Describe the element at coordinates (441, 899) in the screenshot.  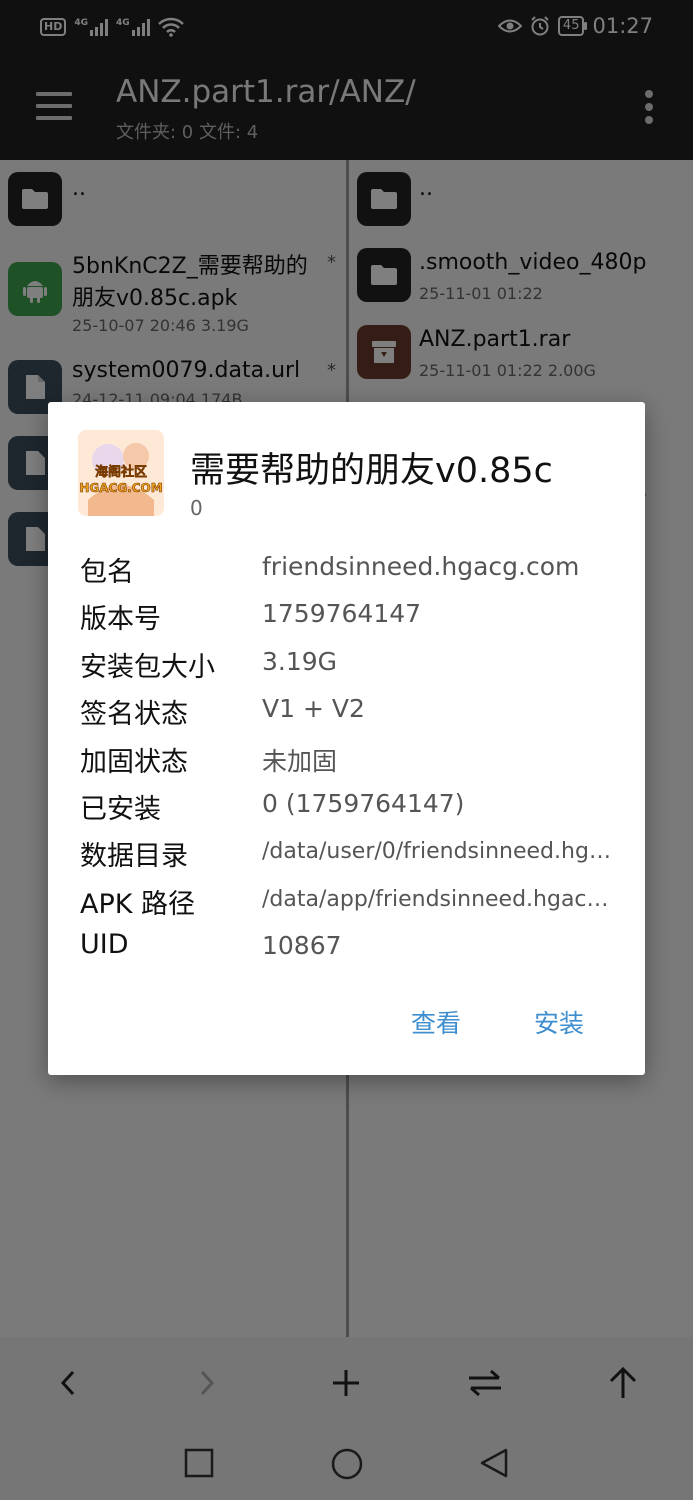
I see `info-value: /data/app/friendsinneed.hgacg.com` at that location.